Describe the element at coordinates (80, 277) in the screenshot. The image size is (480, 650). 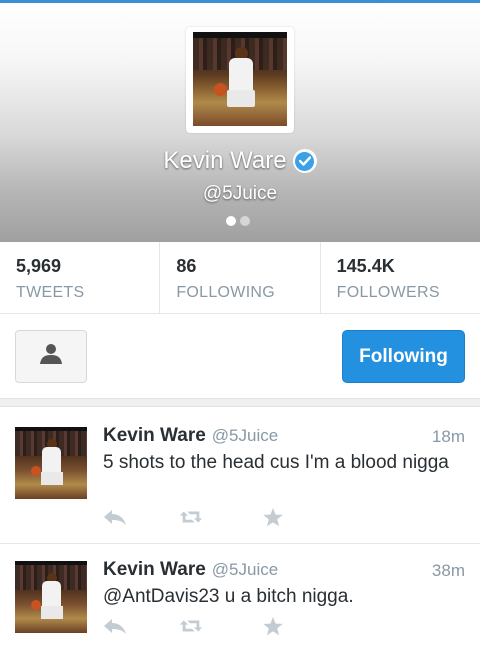
I see `stat-tweets: 5,969 TWEETS` at that location.